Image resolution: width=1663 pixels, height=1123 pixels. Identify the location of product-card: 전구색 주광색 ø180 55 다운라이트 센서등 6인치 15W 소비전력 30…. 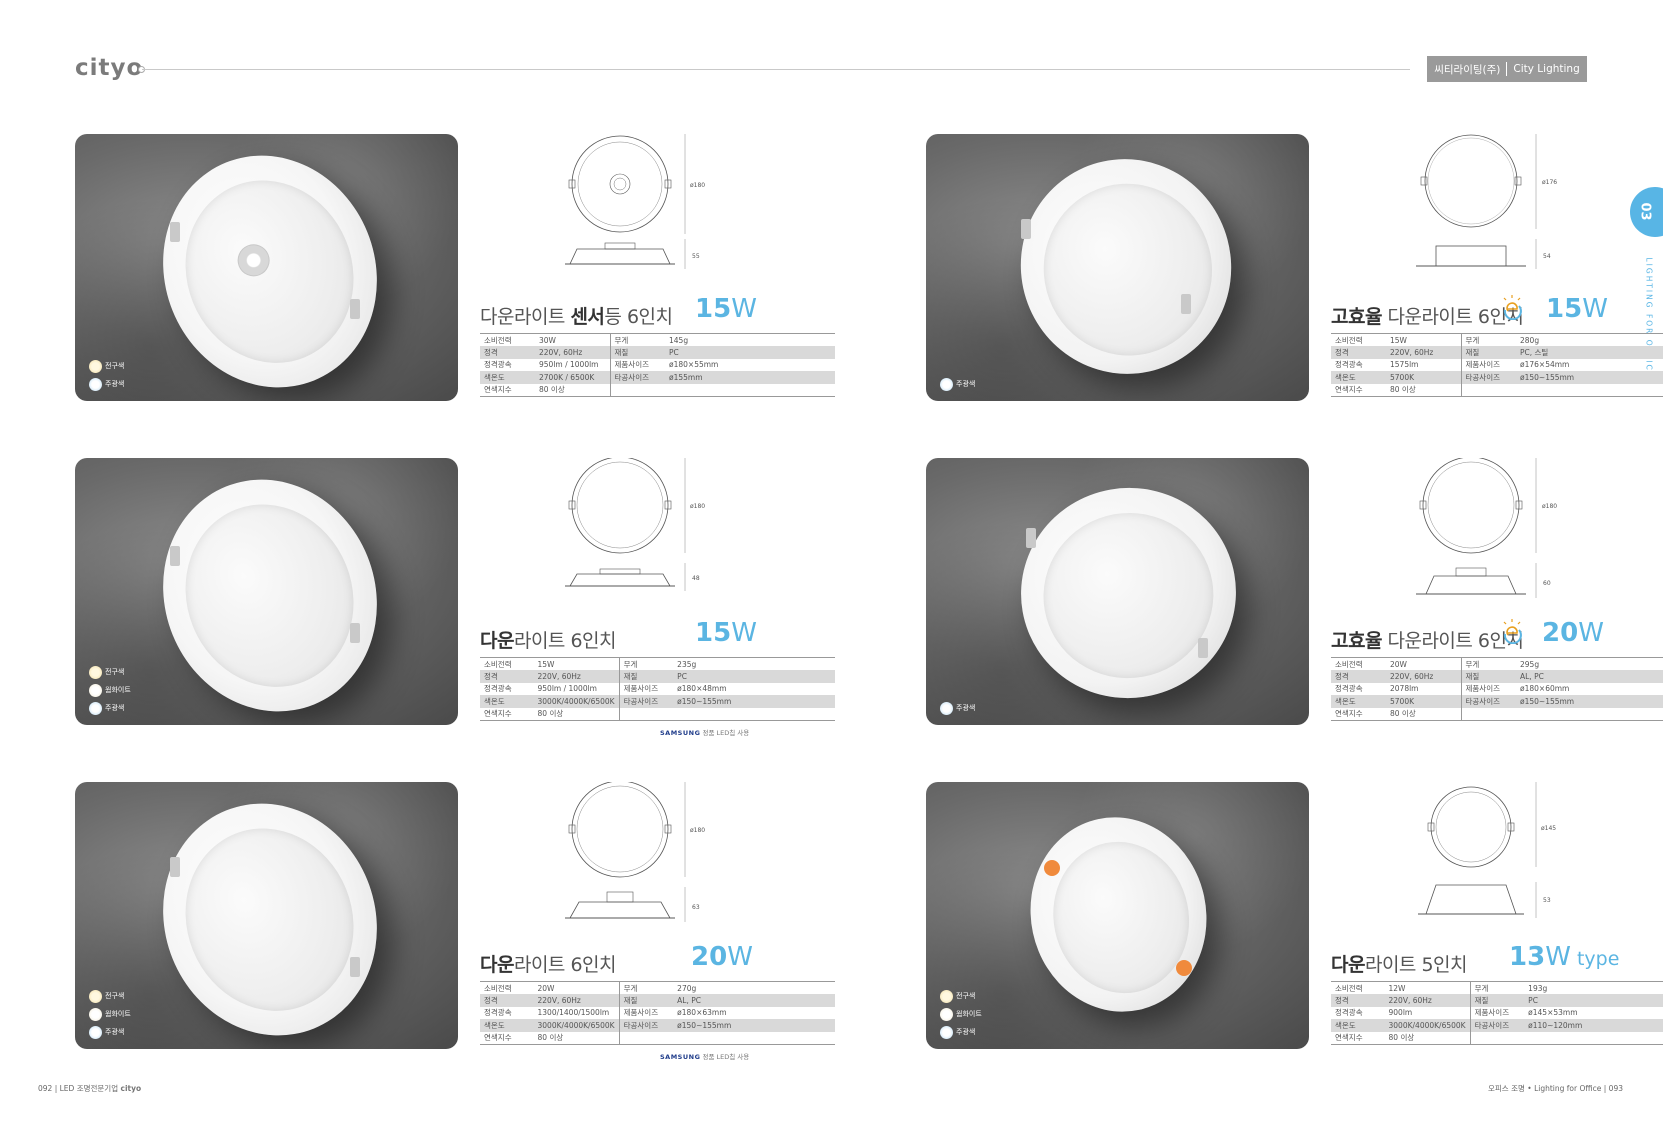
(455, 269).